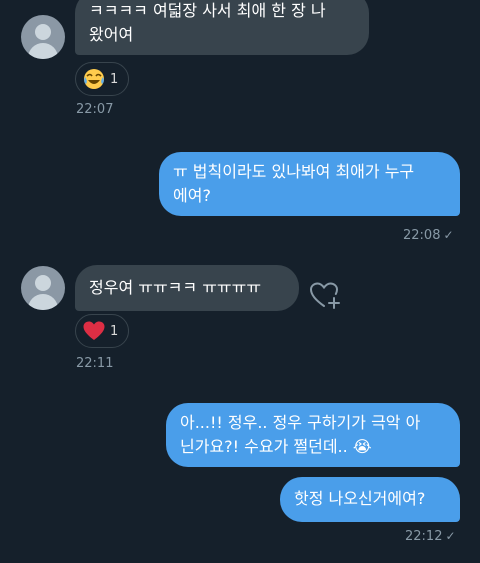 The image size is (480, 563). Describe the element at coordinates (325, 296) in the screenshot. I see `add-reaction-icon` at that location.